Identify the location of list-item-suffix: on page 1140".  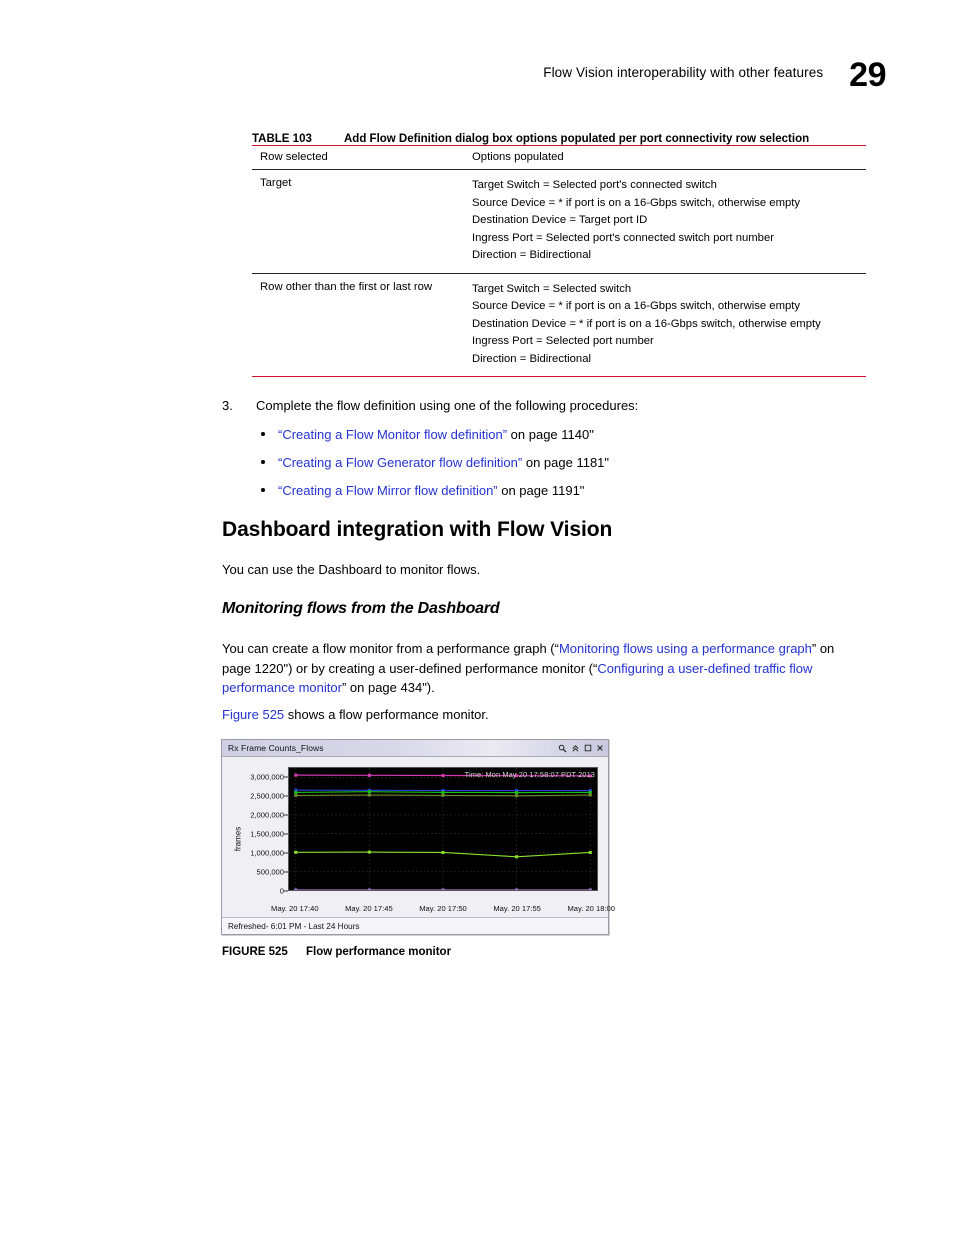
(550, 434).